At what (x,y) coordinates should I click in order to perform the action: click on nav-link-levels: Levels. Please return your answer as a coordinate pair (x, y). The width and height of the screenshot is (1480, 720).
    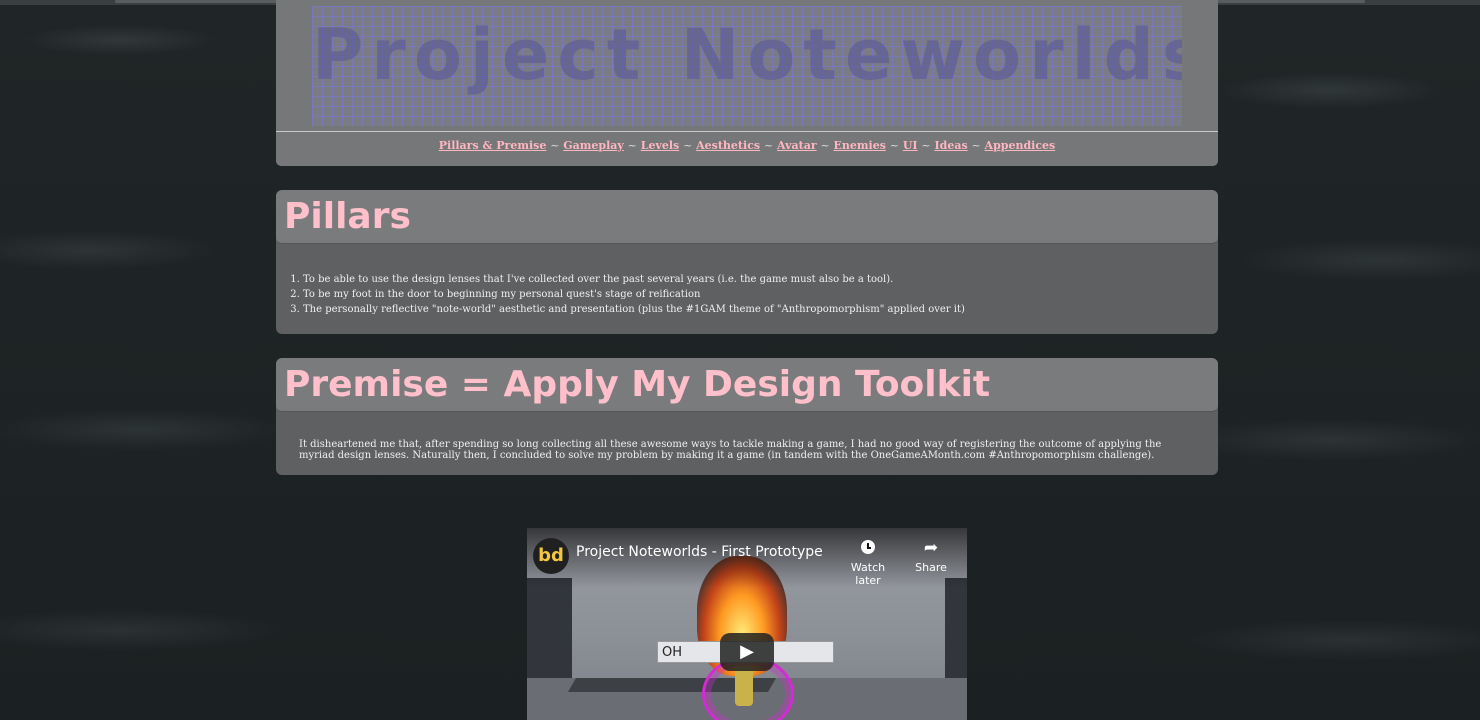
    Looking at the image, I should click on (660, 145).